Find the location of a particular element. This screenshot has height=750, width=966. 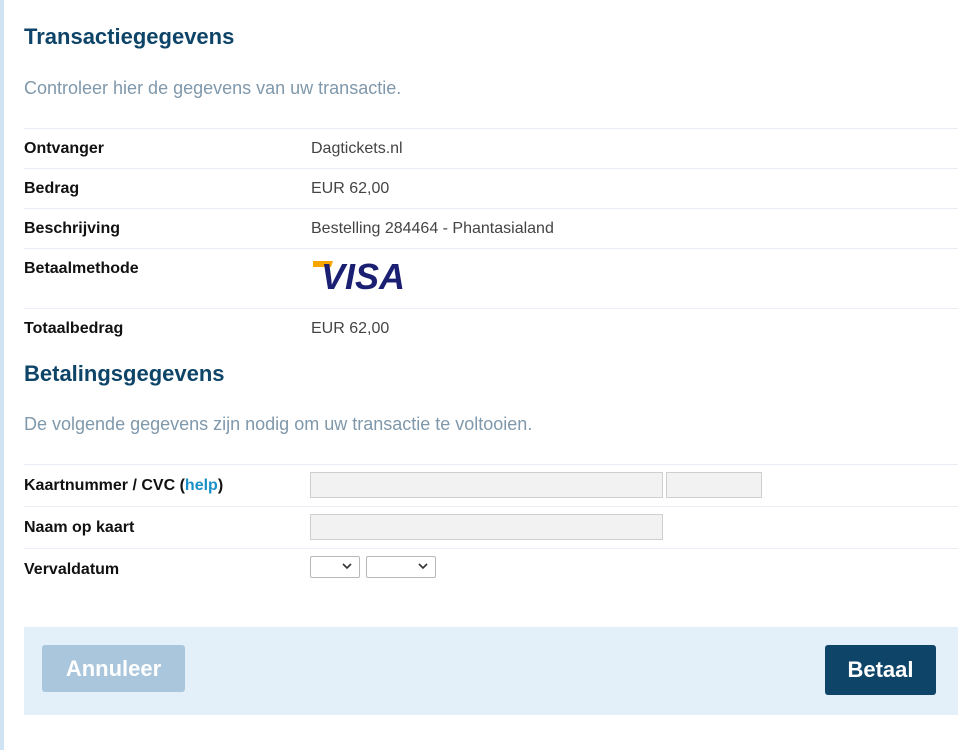

expiry-year-select is located at coordinates (401, 567).